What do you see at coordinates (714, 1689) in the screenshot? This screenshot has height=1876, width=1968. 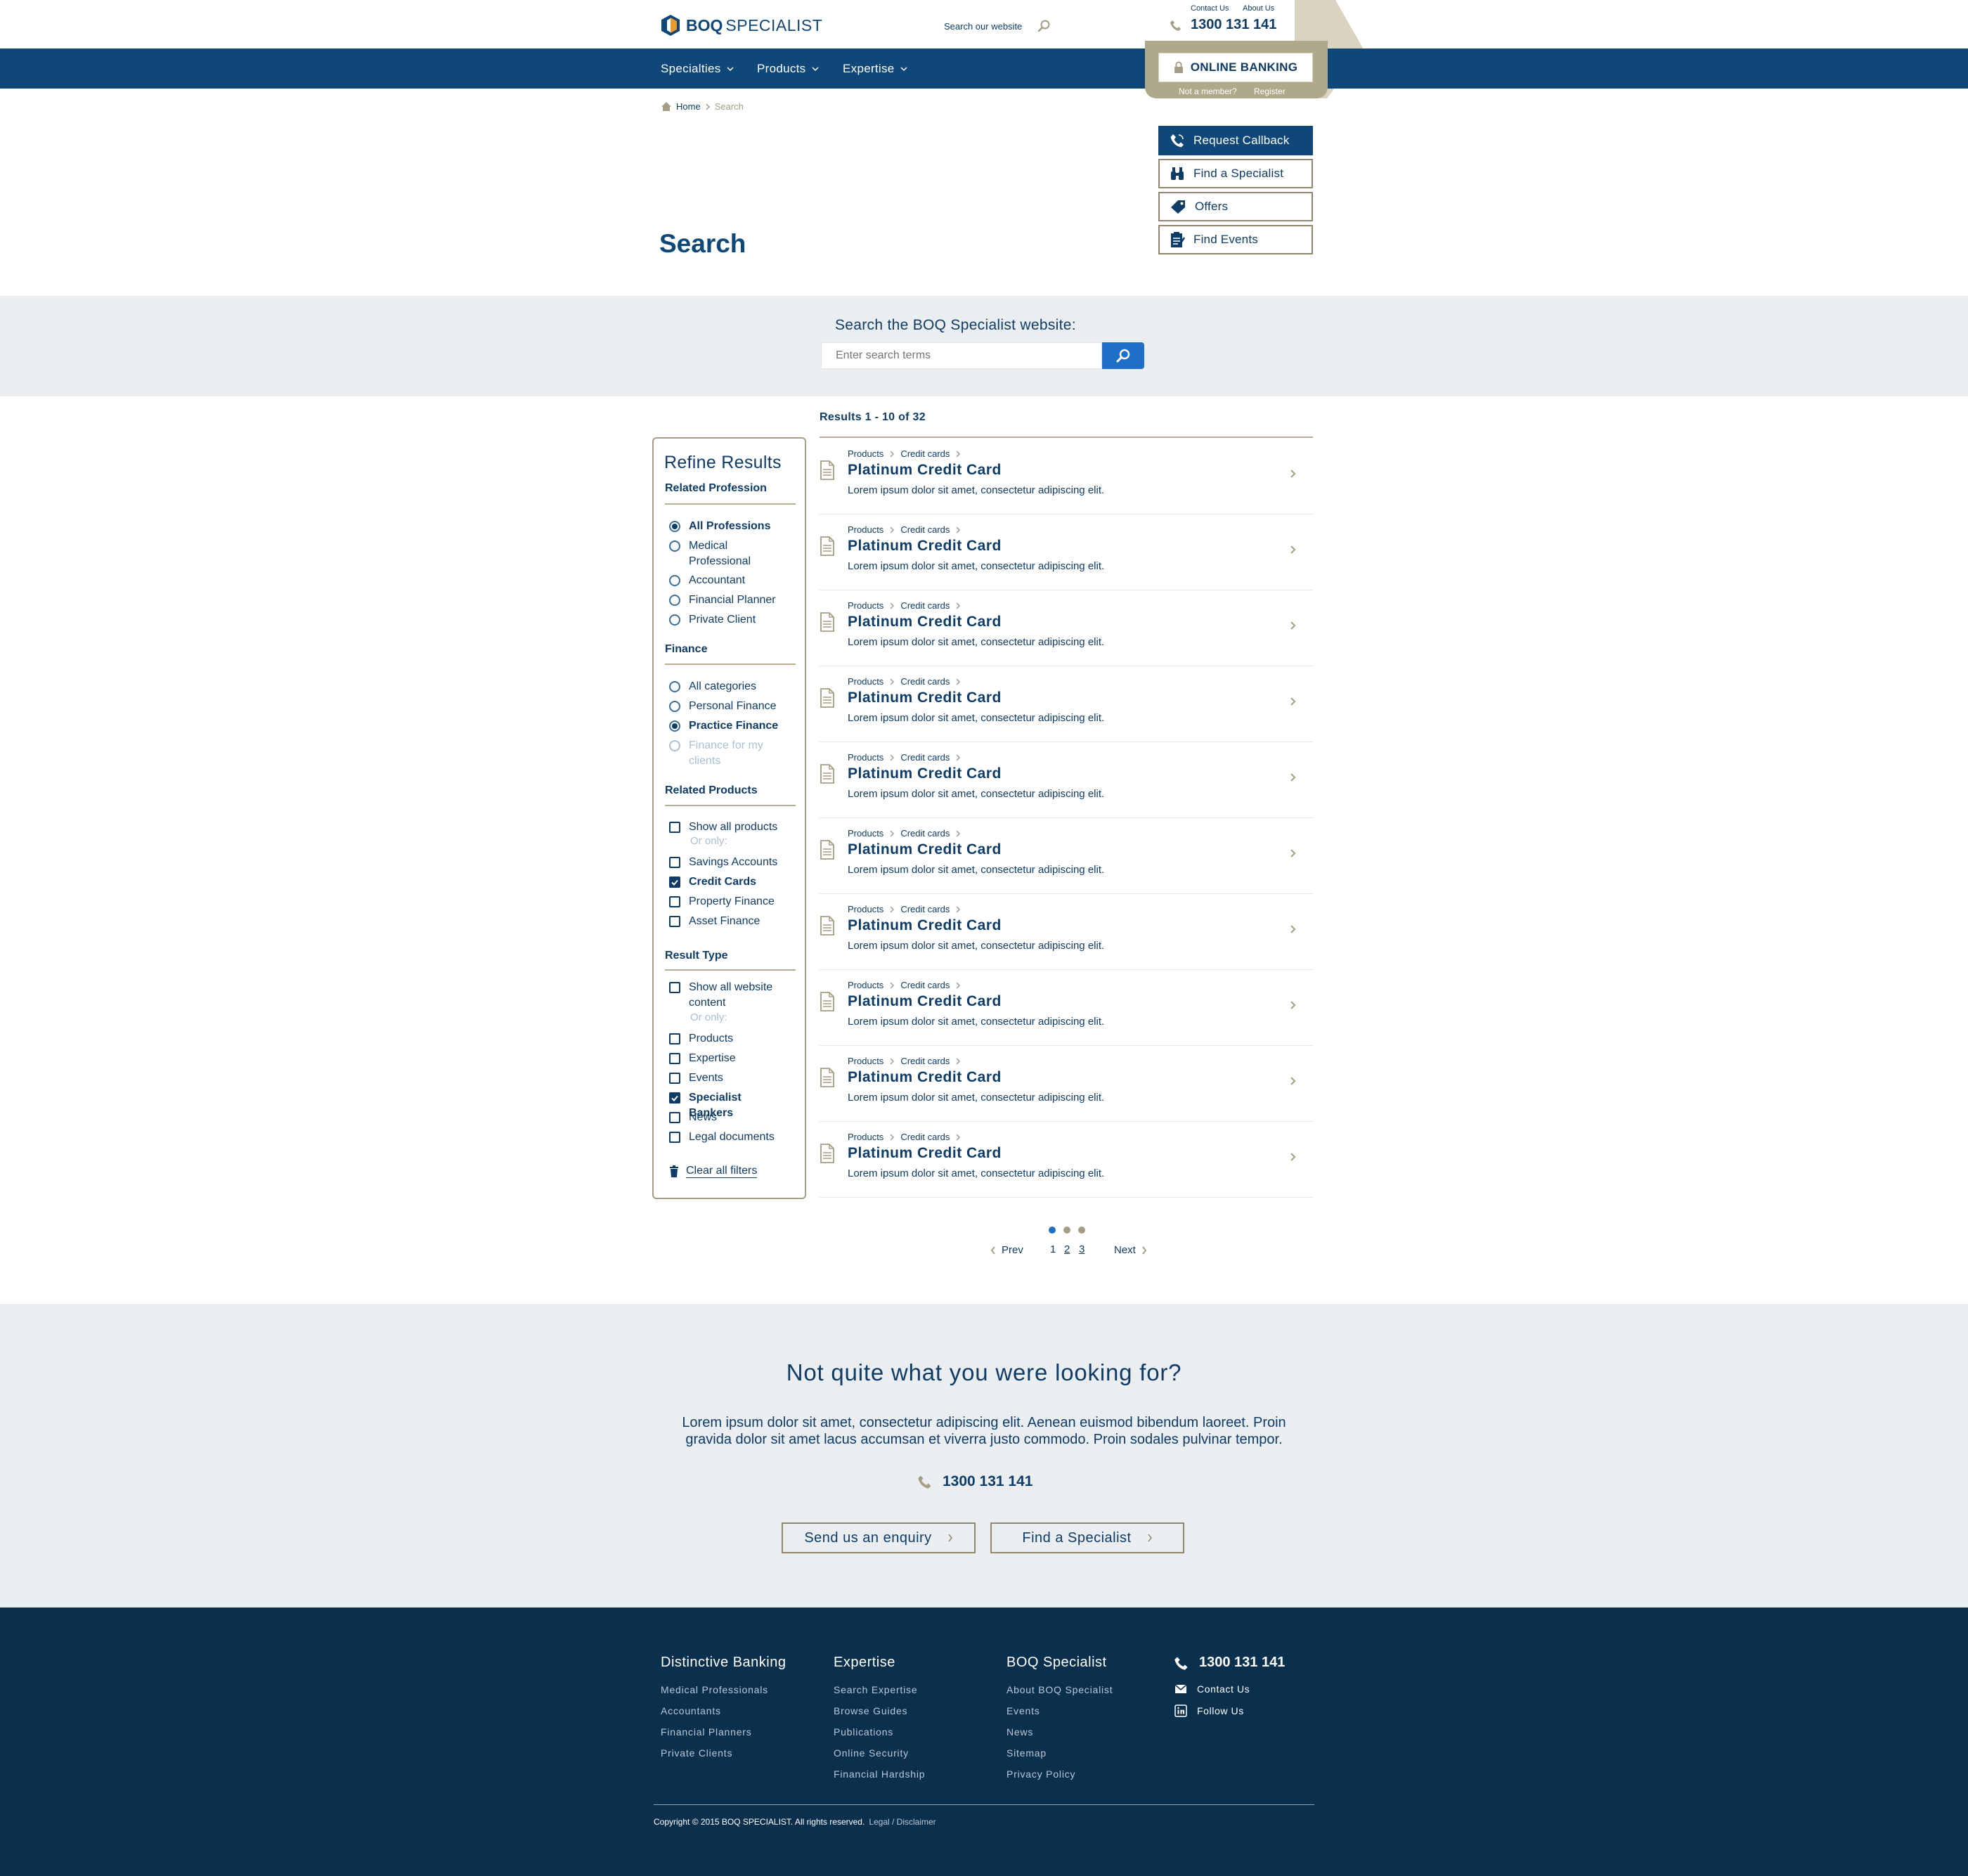 I see `footer-link: Medical Professionals` at bounding box center [714, 1689].